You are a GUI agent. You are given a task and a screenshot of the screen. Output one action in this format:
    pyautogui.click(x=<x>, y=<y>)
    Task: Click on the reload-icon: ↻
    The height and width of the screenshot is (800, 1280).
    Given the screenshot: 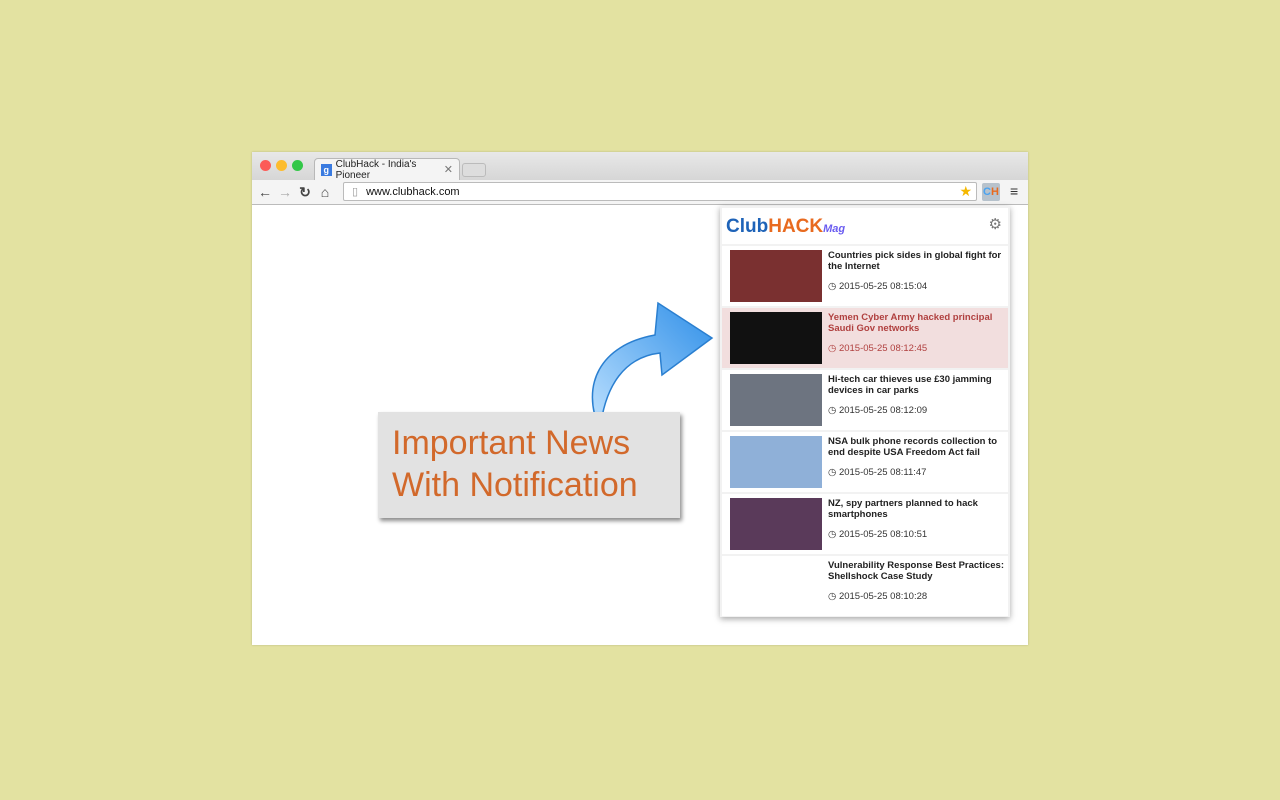 What is the action you would take?
    pyautogui.click(x=305, y=192)
    